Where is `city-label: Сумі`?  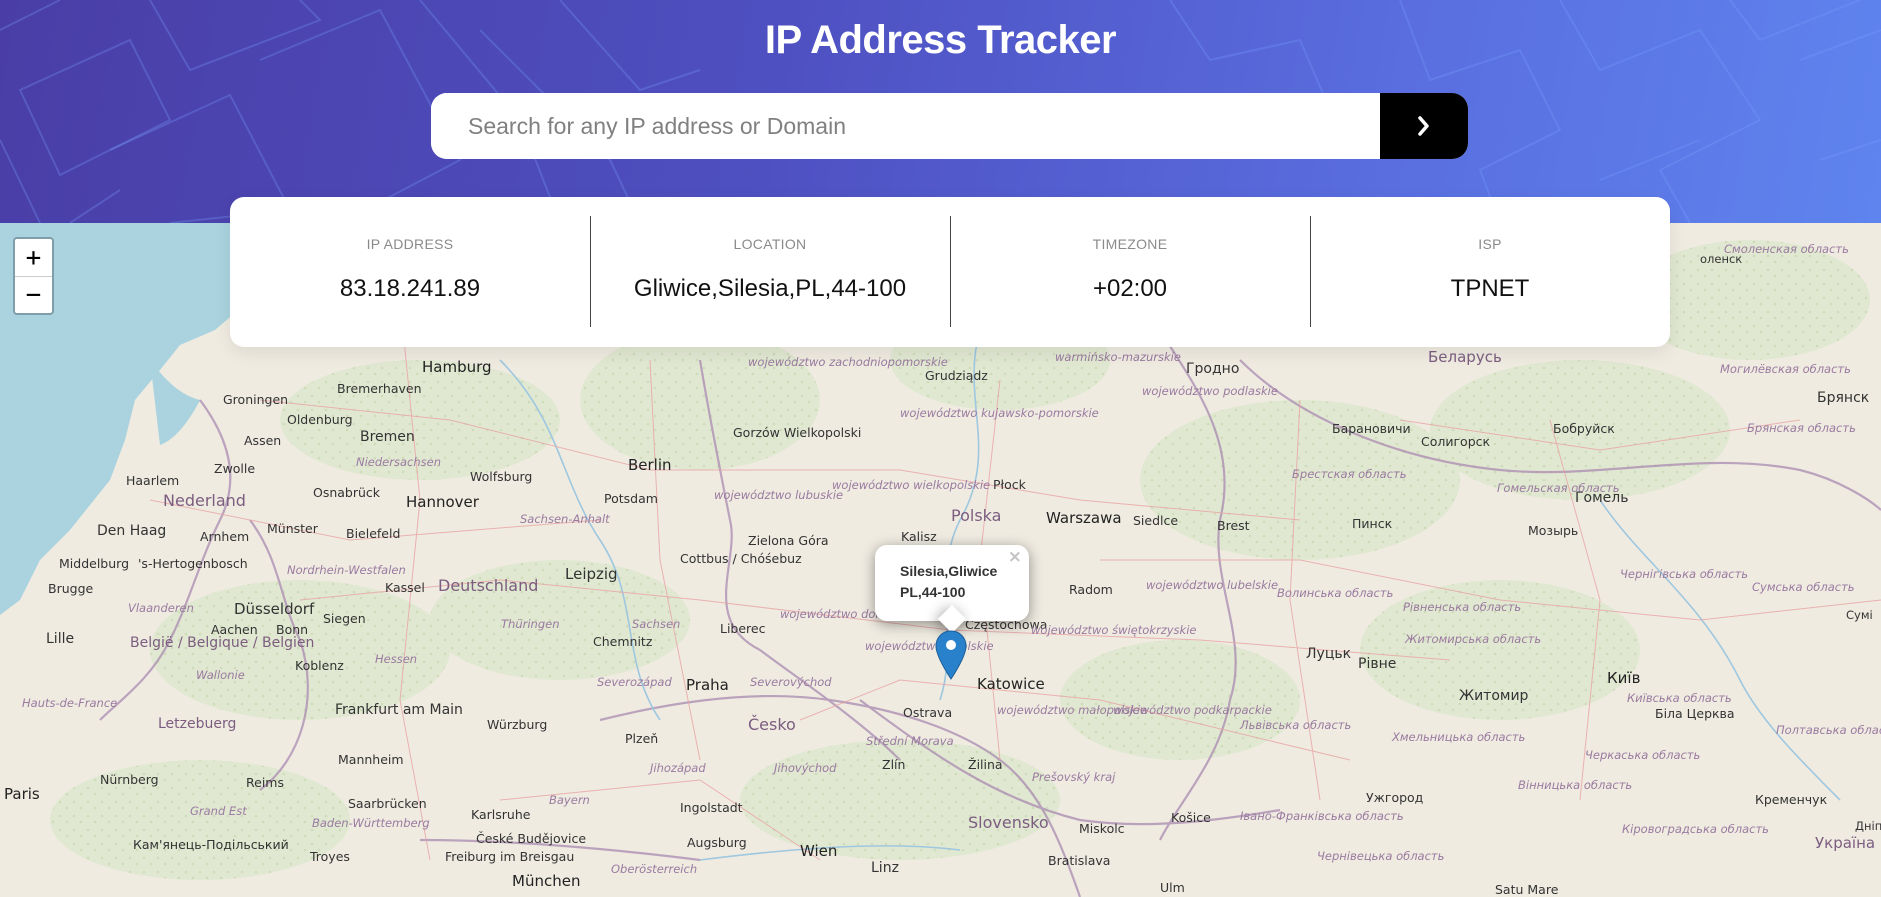 city-label: Сумі is located at coordinates (1859, 615).